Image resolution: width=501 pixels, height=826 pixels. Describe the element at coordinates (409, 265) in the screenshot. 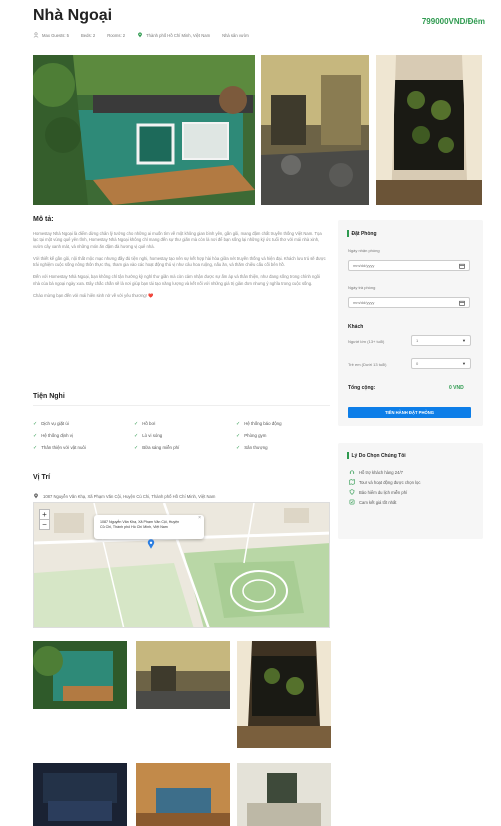

I see `checkin-date-input: mm/dd/yyyy` at that location.